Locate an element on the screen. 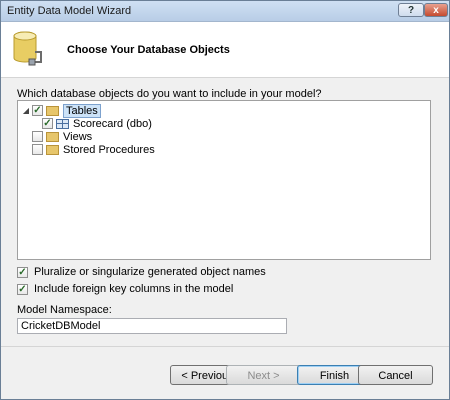  model-namespace-input is located at coordinates (152, 326).